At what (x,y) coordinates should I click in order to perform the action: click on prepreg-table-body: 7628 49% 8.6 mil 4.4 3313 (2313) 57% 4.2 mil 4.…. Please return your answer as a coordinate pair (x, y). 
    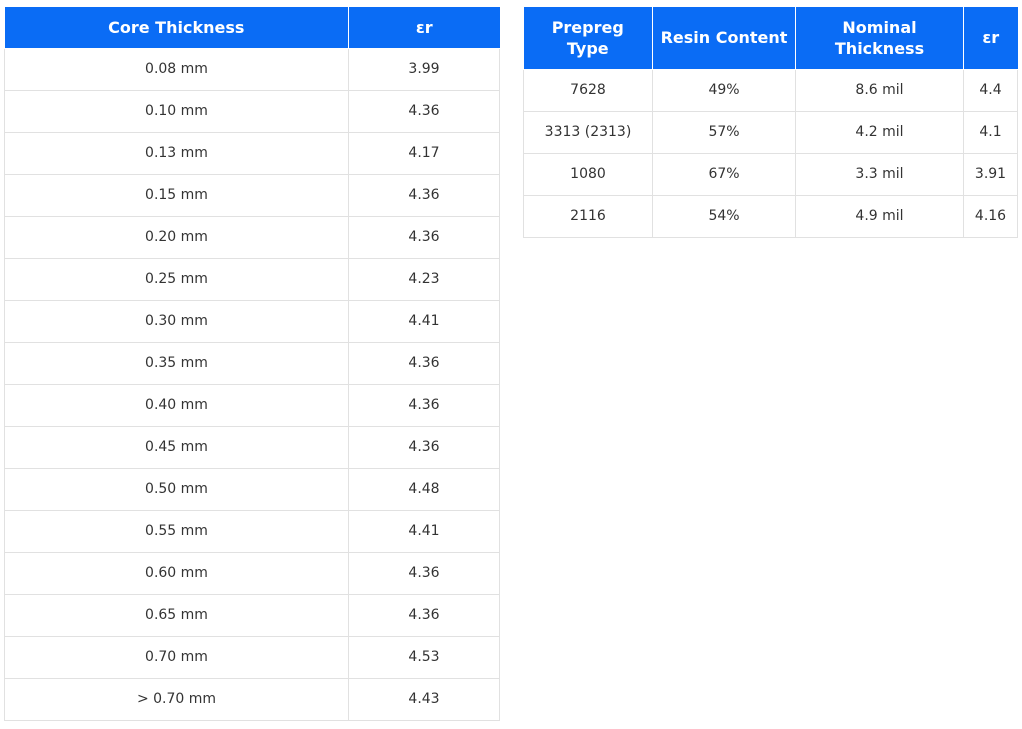
    Looking at the image, I should click on (770, 153).